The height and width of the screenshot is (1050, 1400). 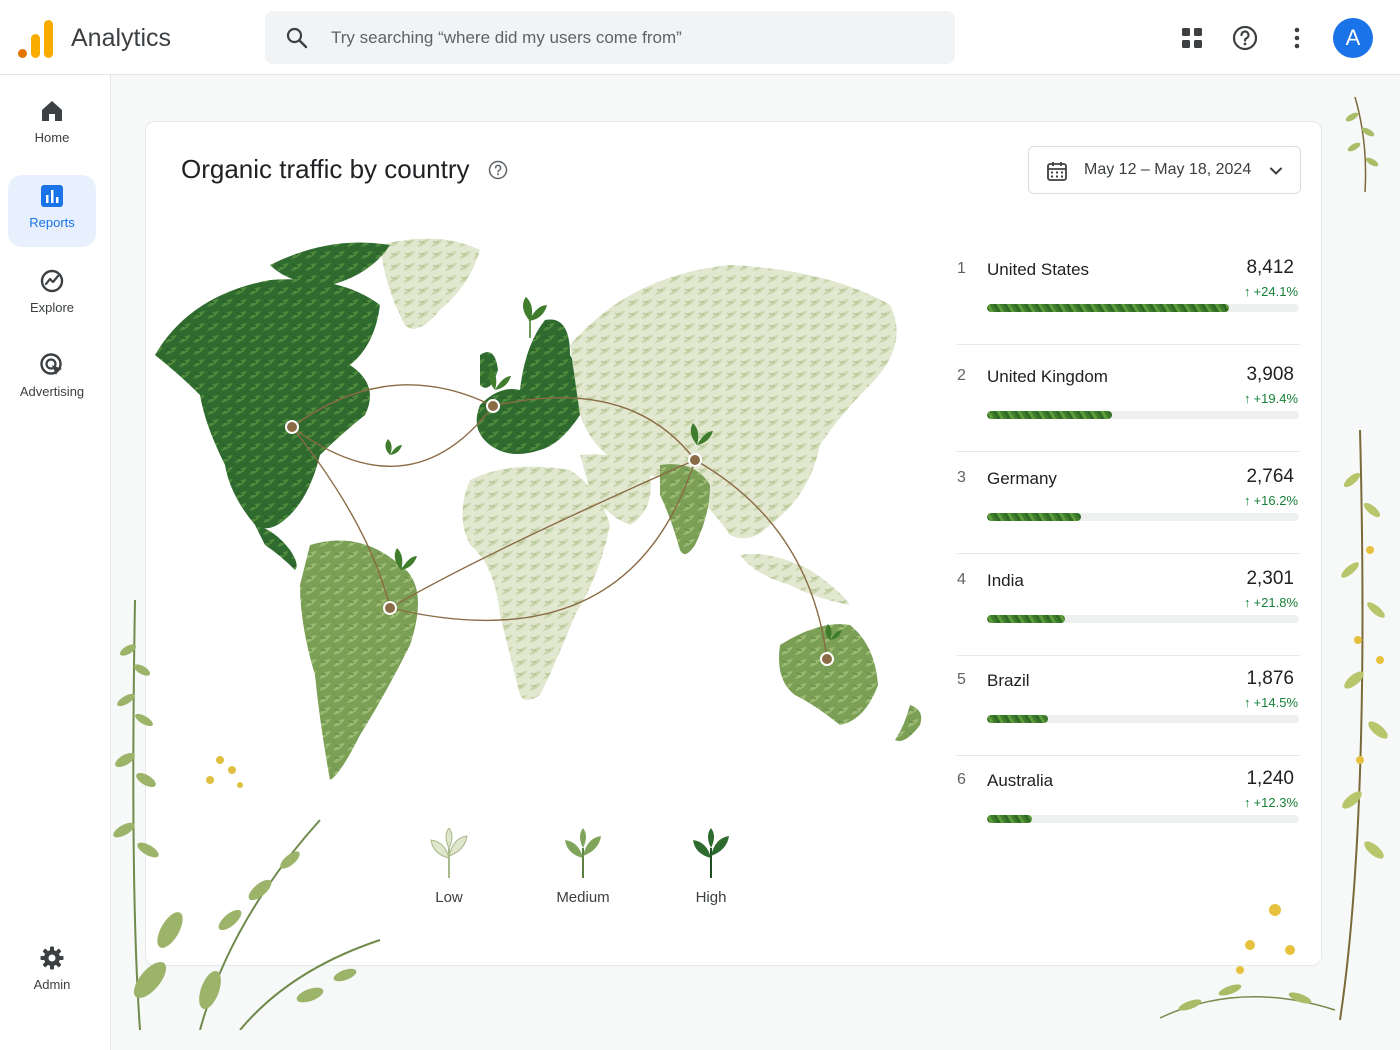 What do you see at coordinates (52, 222) in the screenshot?
I see `sidebar-item-label: Reports` at bounding box center [52, 222].